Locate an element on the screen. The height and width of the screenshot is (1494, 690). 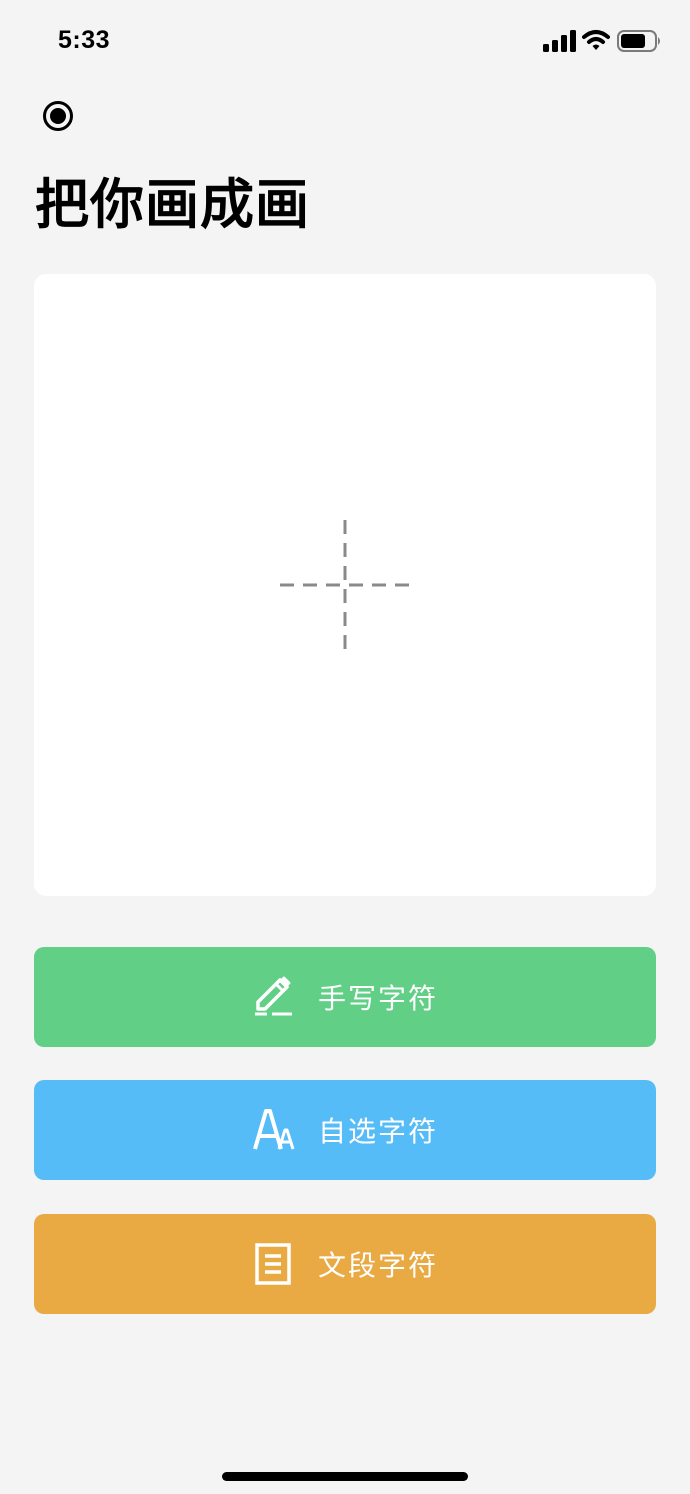
home-indicator is located at coordinates (345, 1476).